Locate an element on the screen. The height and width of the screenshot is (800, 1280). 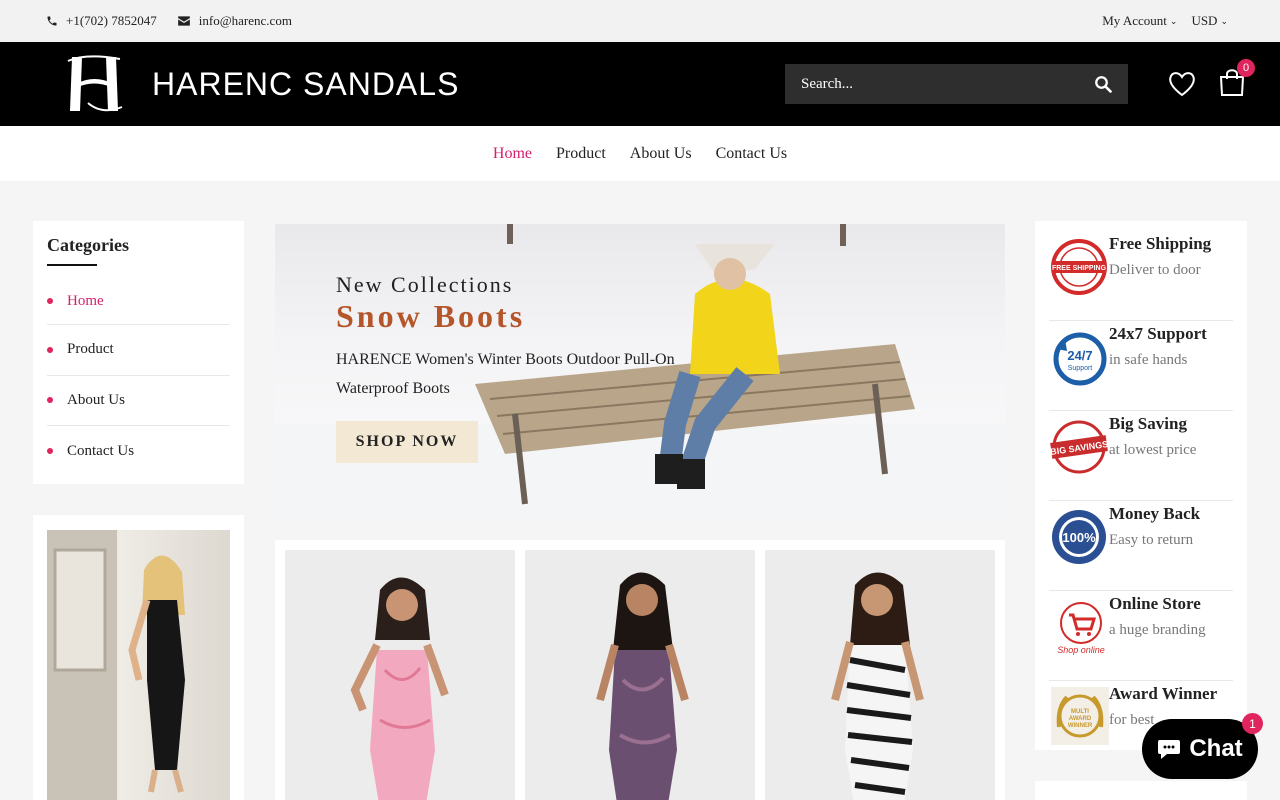
feature-title: 24x7 Support is located at coordinates (1158, 333).